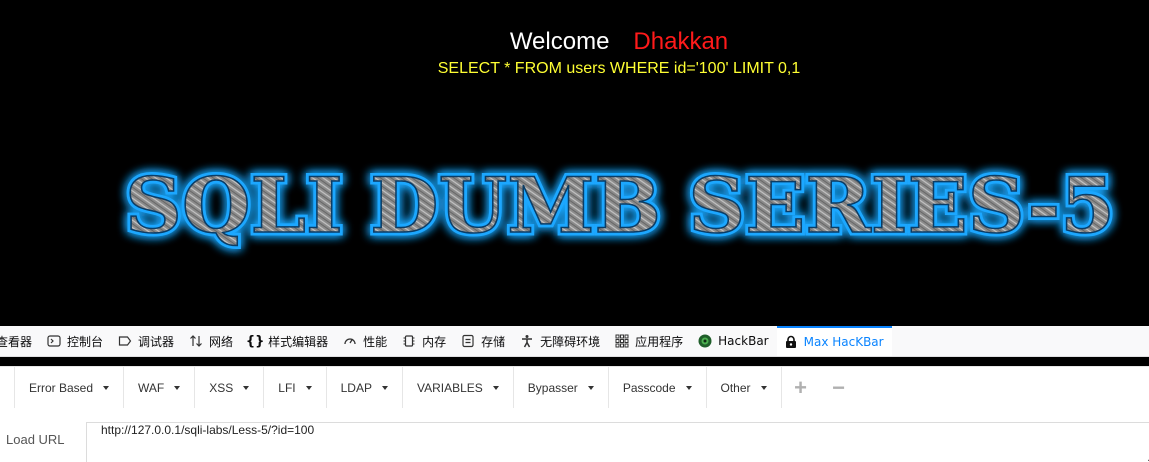 The height and width of the screenshot is (462, 1149). Describe the element at coordinates (409, 341) in the screenshot. I see `memory-icon` at that location.